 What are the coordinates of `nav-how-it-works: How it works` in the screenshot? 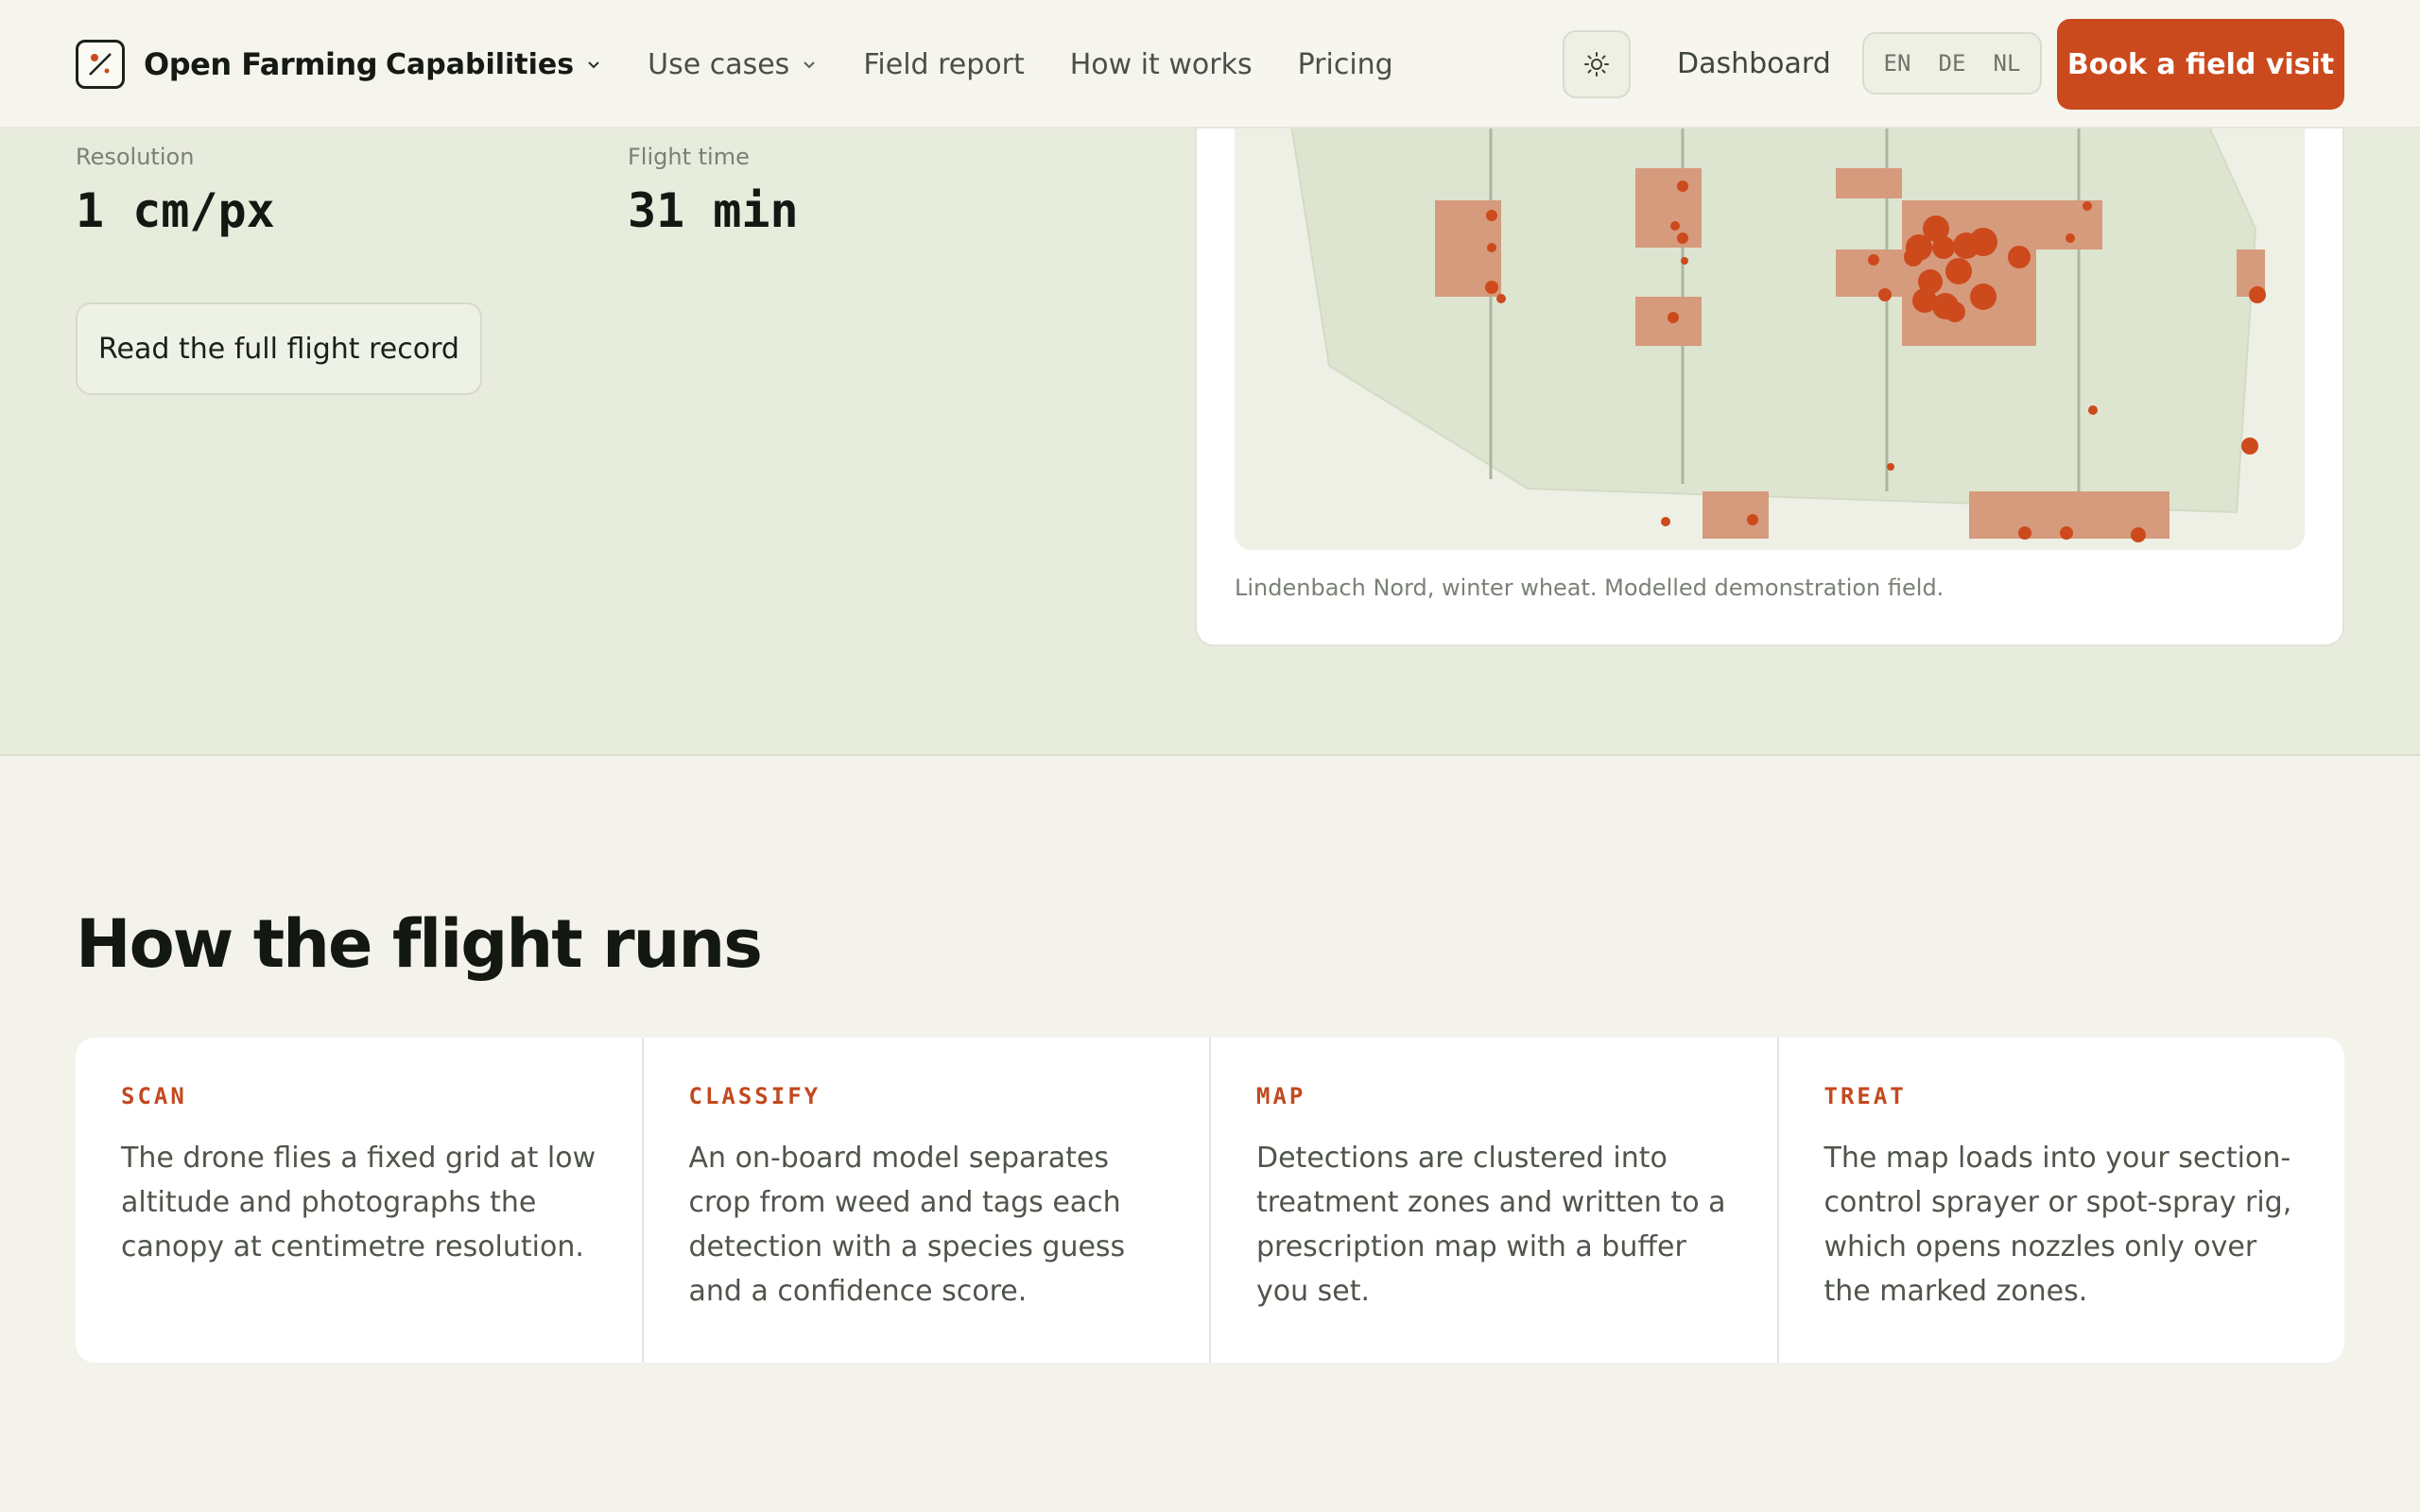 It's located at (1161, 64).